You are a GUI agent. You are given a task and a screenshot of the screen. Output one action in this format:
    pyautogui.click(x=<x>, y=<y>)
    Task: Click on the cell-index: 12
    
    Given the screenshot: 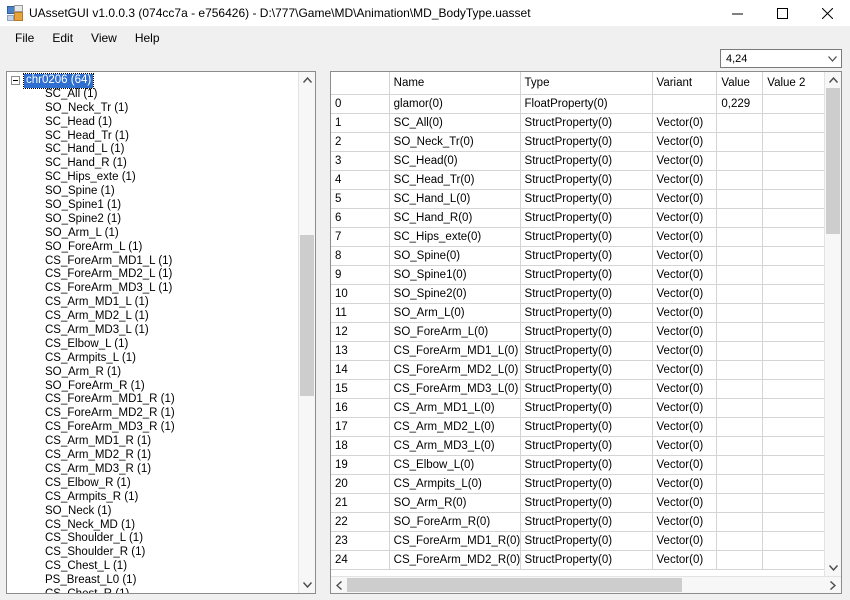 What is the action you would take?
    pyautogui.click(x=360, y=332)
    